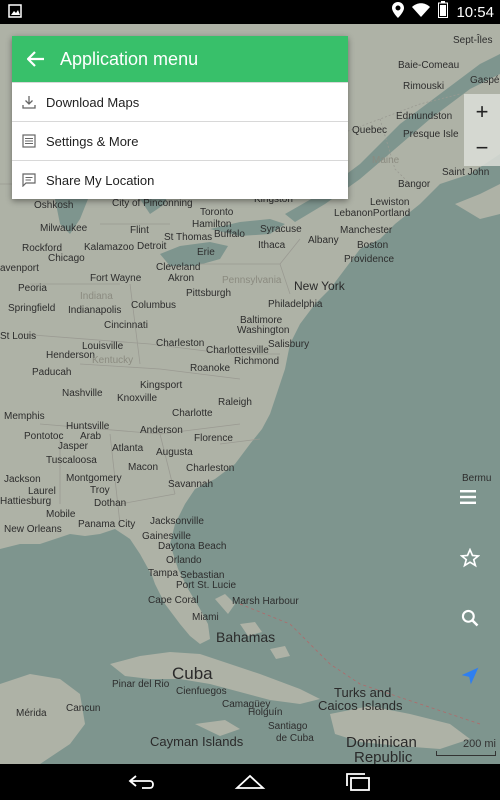  What do you see at coordinates (178, 267) in the screenshot?
I see `label-cleveland: Cleveland` at bounding box center [178, 267].